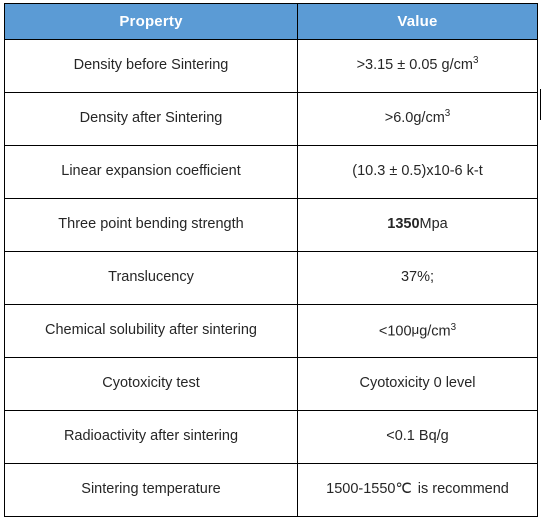 The image size is (545, 520). I want to click on value-cell: (10.3 ± 0.5)x10-6 k-t, so click(417, 172).